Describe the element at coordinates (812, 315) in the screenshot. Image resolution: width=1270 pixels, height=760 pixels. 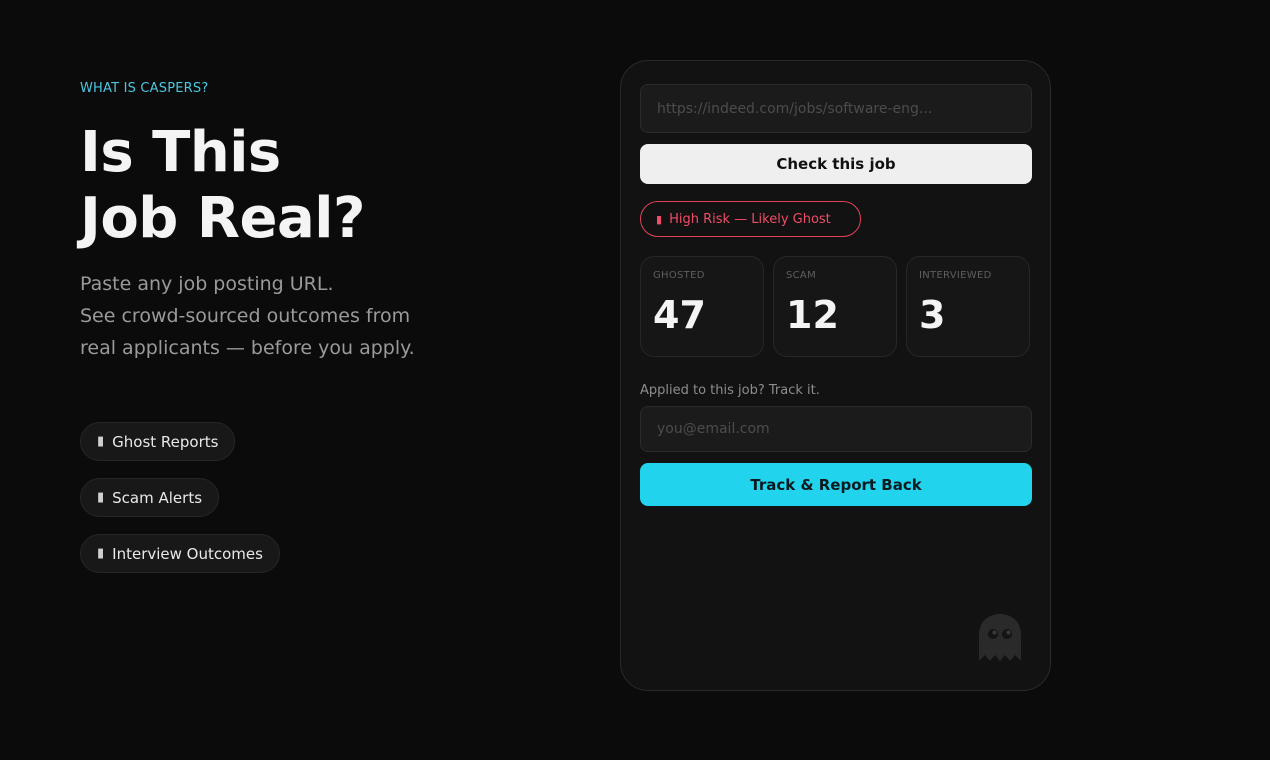
I see `stat-value: 12` at that location.